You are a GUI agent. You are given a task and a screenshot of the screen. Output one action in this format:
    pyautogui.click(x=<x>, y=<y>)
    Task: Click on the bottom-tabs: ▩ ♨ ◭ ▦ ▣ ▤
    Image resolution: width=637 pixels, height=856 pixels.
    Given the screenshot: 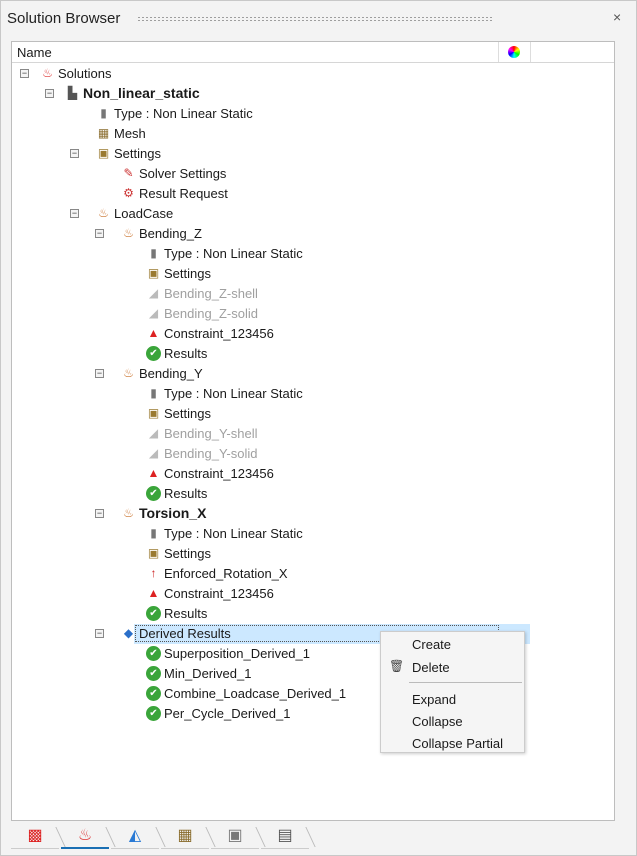 What is the action you would take?
    pyautogui.click(x=161, y=836)
    